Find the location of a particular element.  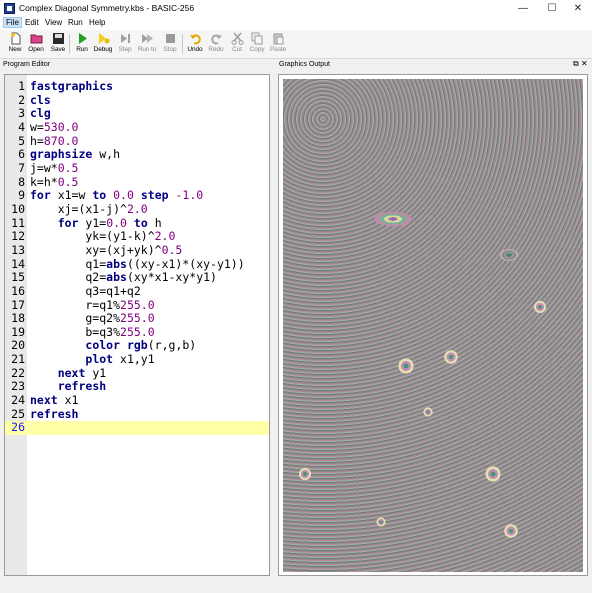

restore-pane-icon: ⧉ is located at coordinates (576, 63).